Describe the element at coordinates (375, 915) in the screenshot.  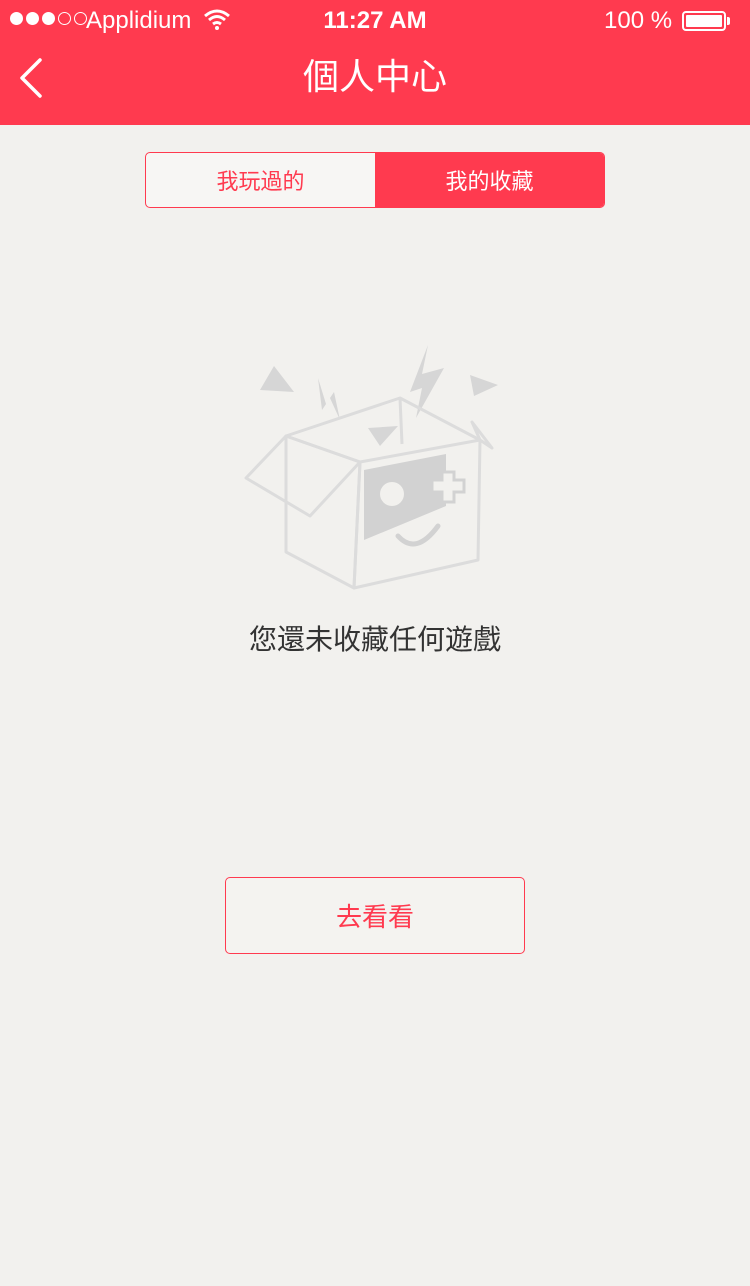
I see `browse-button: 去看看` at that location.